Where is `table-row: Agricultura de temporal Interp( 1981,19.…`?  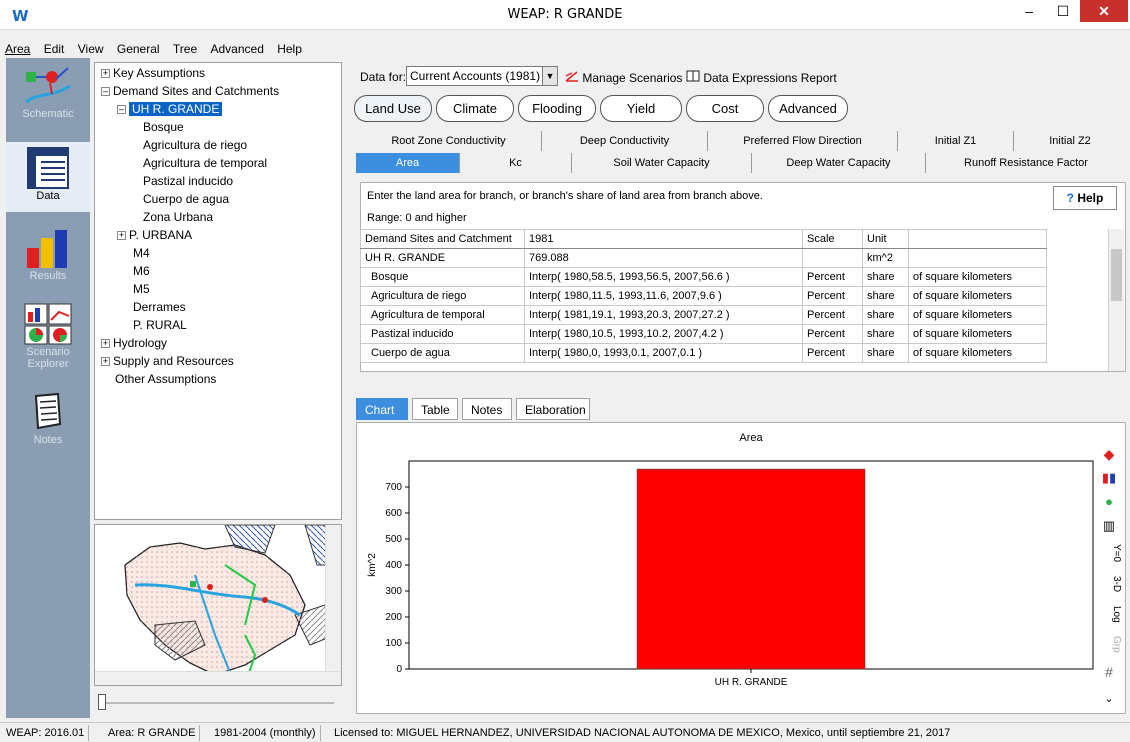 table-row: Agricultura de temporal Interp( 1981,19.… is located at coordinates (703, 315).